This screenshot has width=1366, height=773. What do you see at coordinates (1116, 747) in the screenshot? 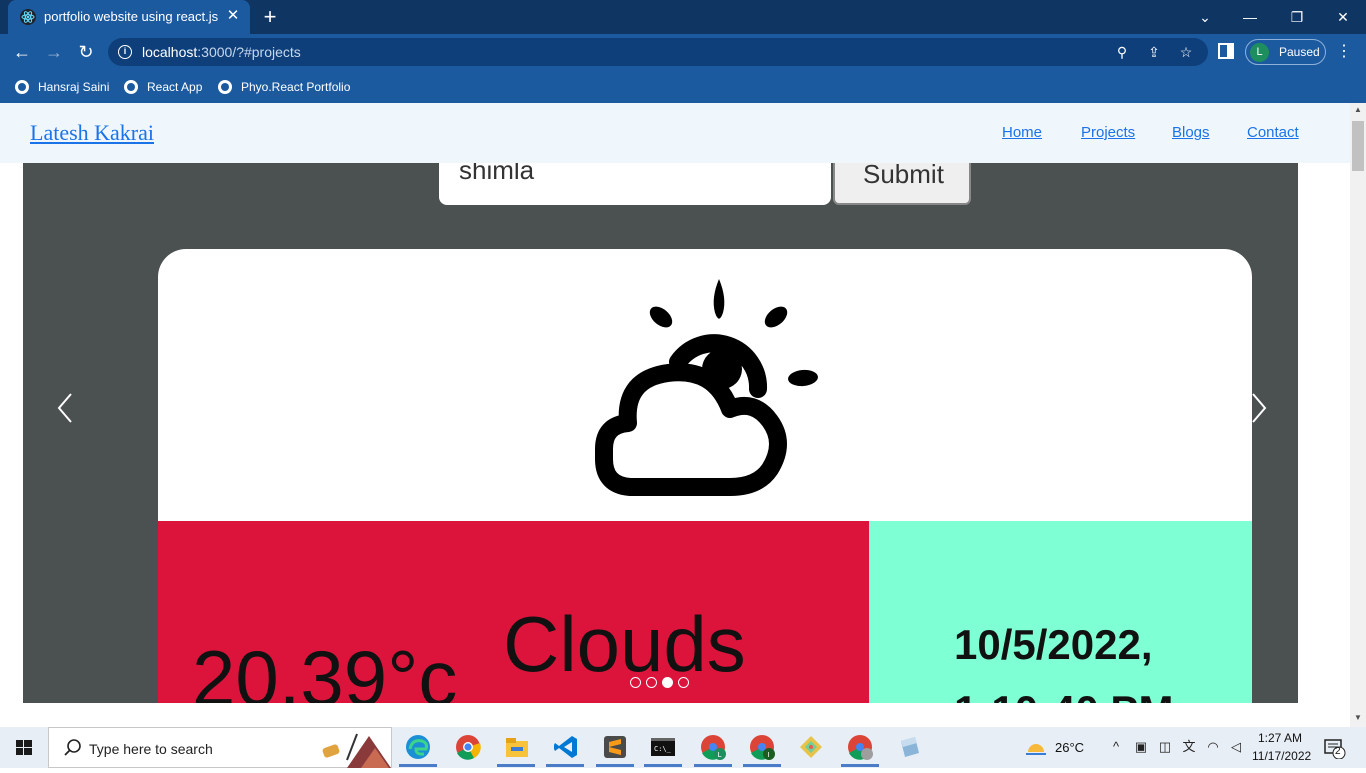
I see `chevron-up-icon: ^` at bounding box center [1116, 747].